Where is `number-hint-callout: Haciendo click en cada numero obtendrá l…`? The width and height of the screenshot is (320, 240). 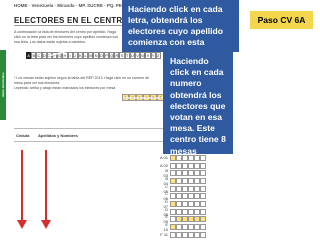 number-hint-callout: Haciendo click en cada numero obtendrá l… is located at coordinates (198, 104).